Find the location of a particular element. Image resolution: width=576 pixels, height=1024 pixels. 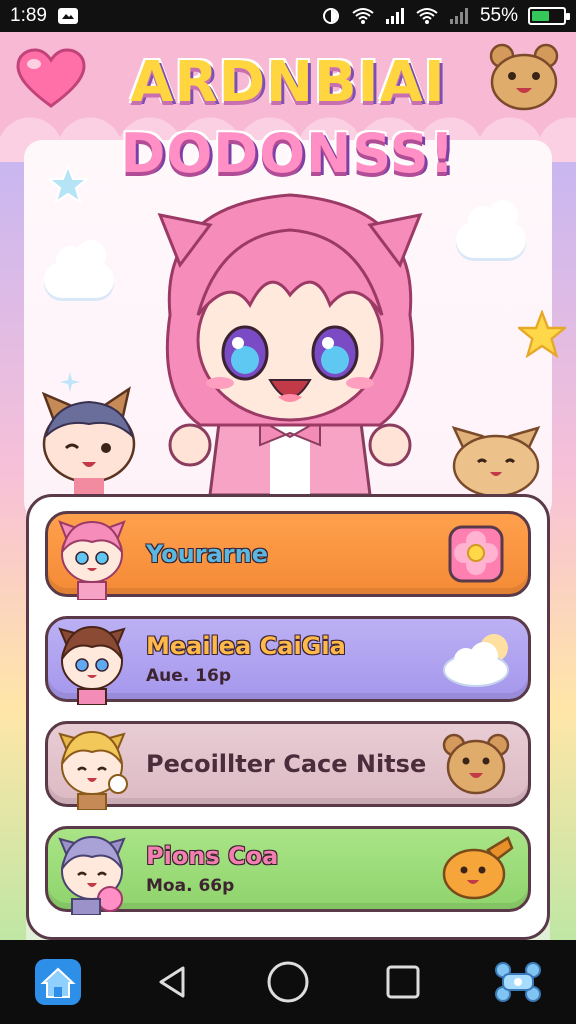

cloud-icon is located at coordinates (476, 660).